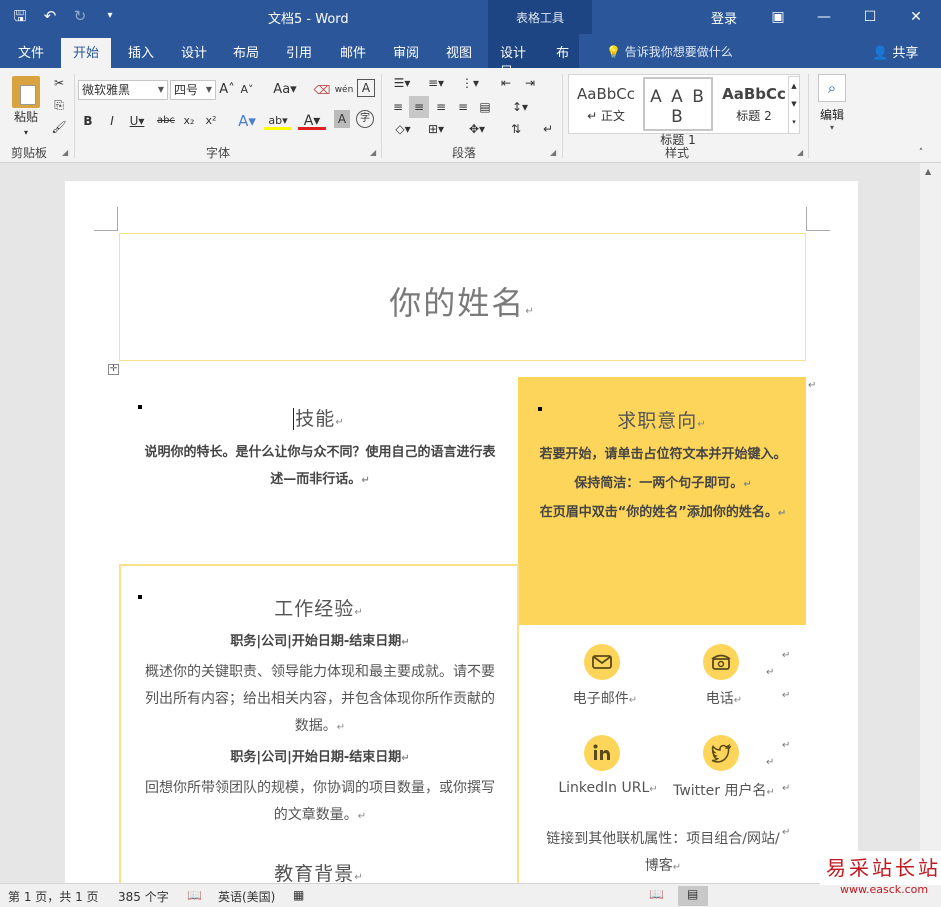  What do you see at coordinates (26, 92) in the screenshot?
I see `paste-icon` at bounding box center [26, 92].